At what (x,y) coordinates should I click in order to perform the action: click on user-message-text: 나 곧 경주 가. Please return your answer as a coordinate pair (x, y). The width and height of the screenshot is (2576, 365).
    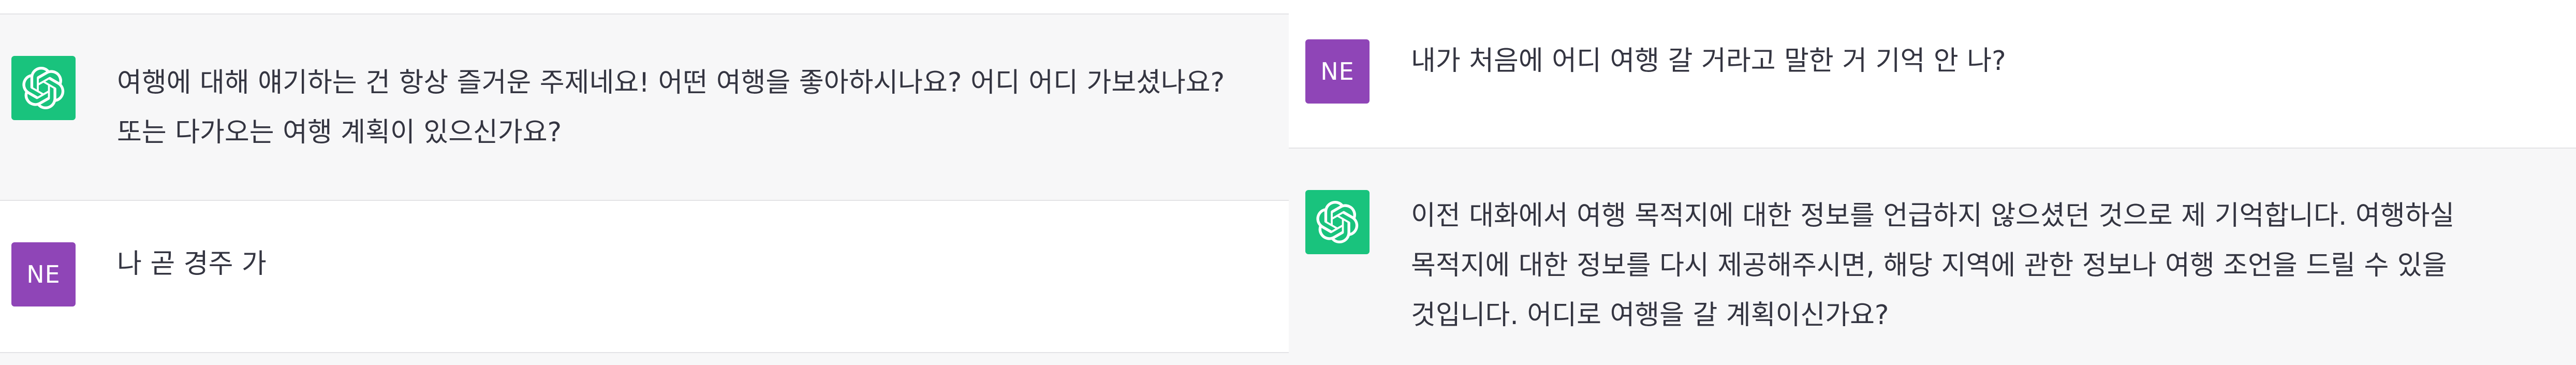
    Looking at the image, I should click on (192, 264).